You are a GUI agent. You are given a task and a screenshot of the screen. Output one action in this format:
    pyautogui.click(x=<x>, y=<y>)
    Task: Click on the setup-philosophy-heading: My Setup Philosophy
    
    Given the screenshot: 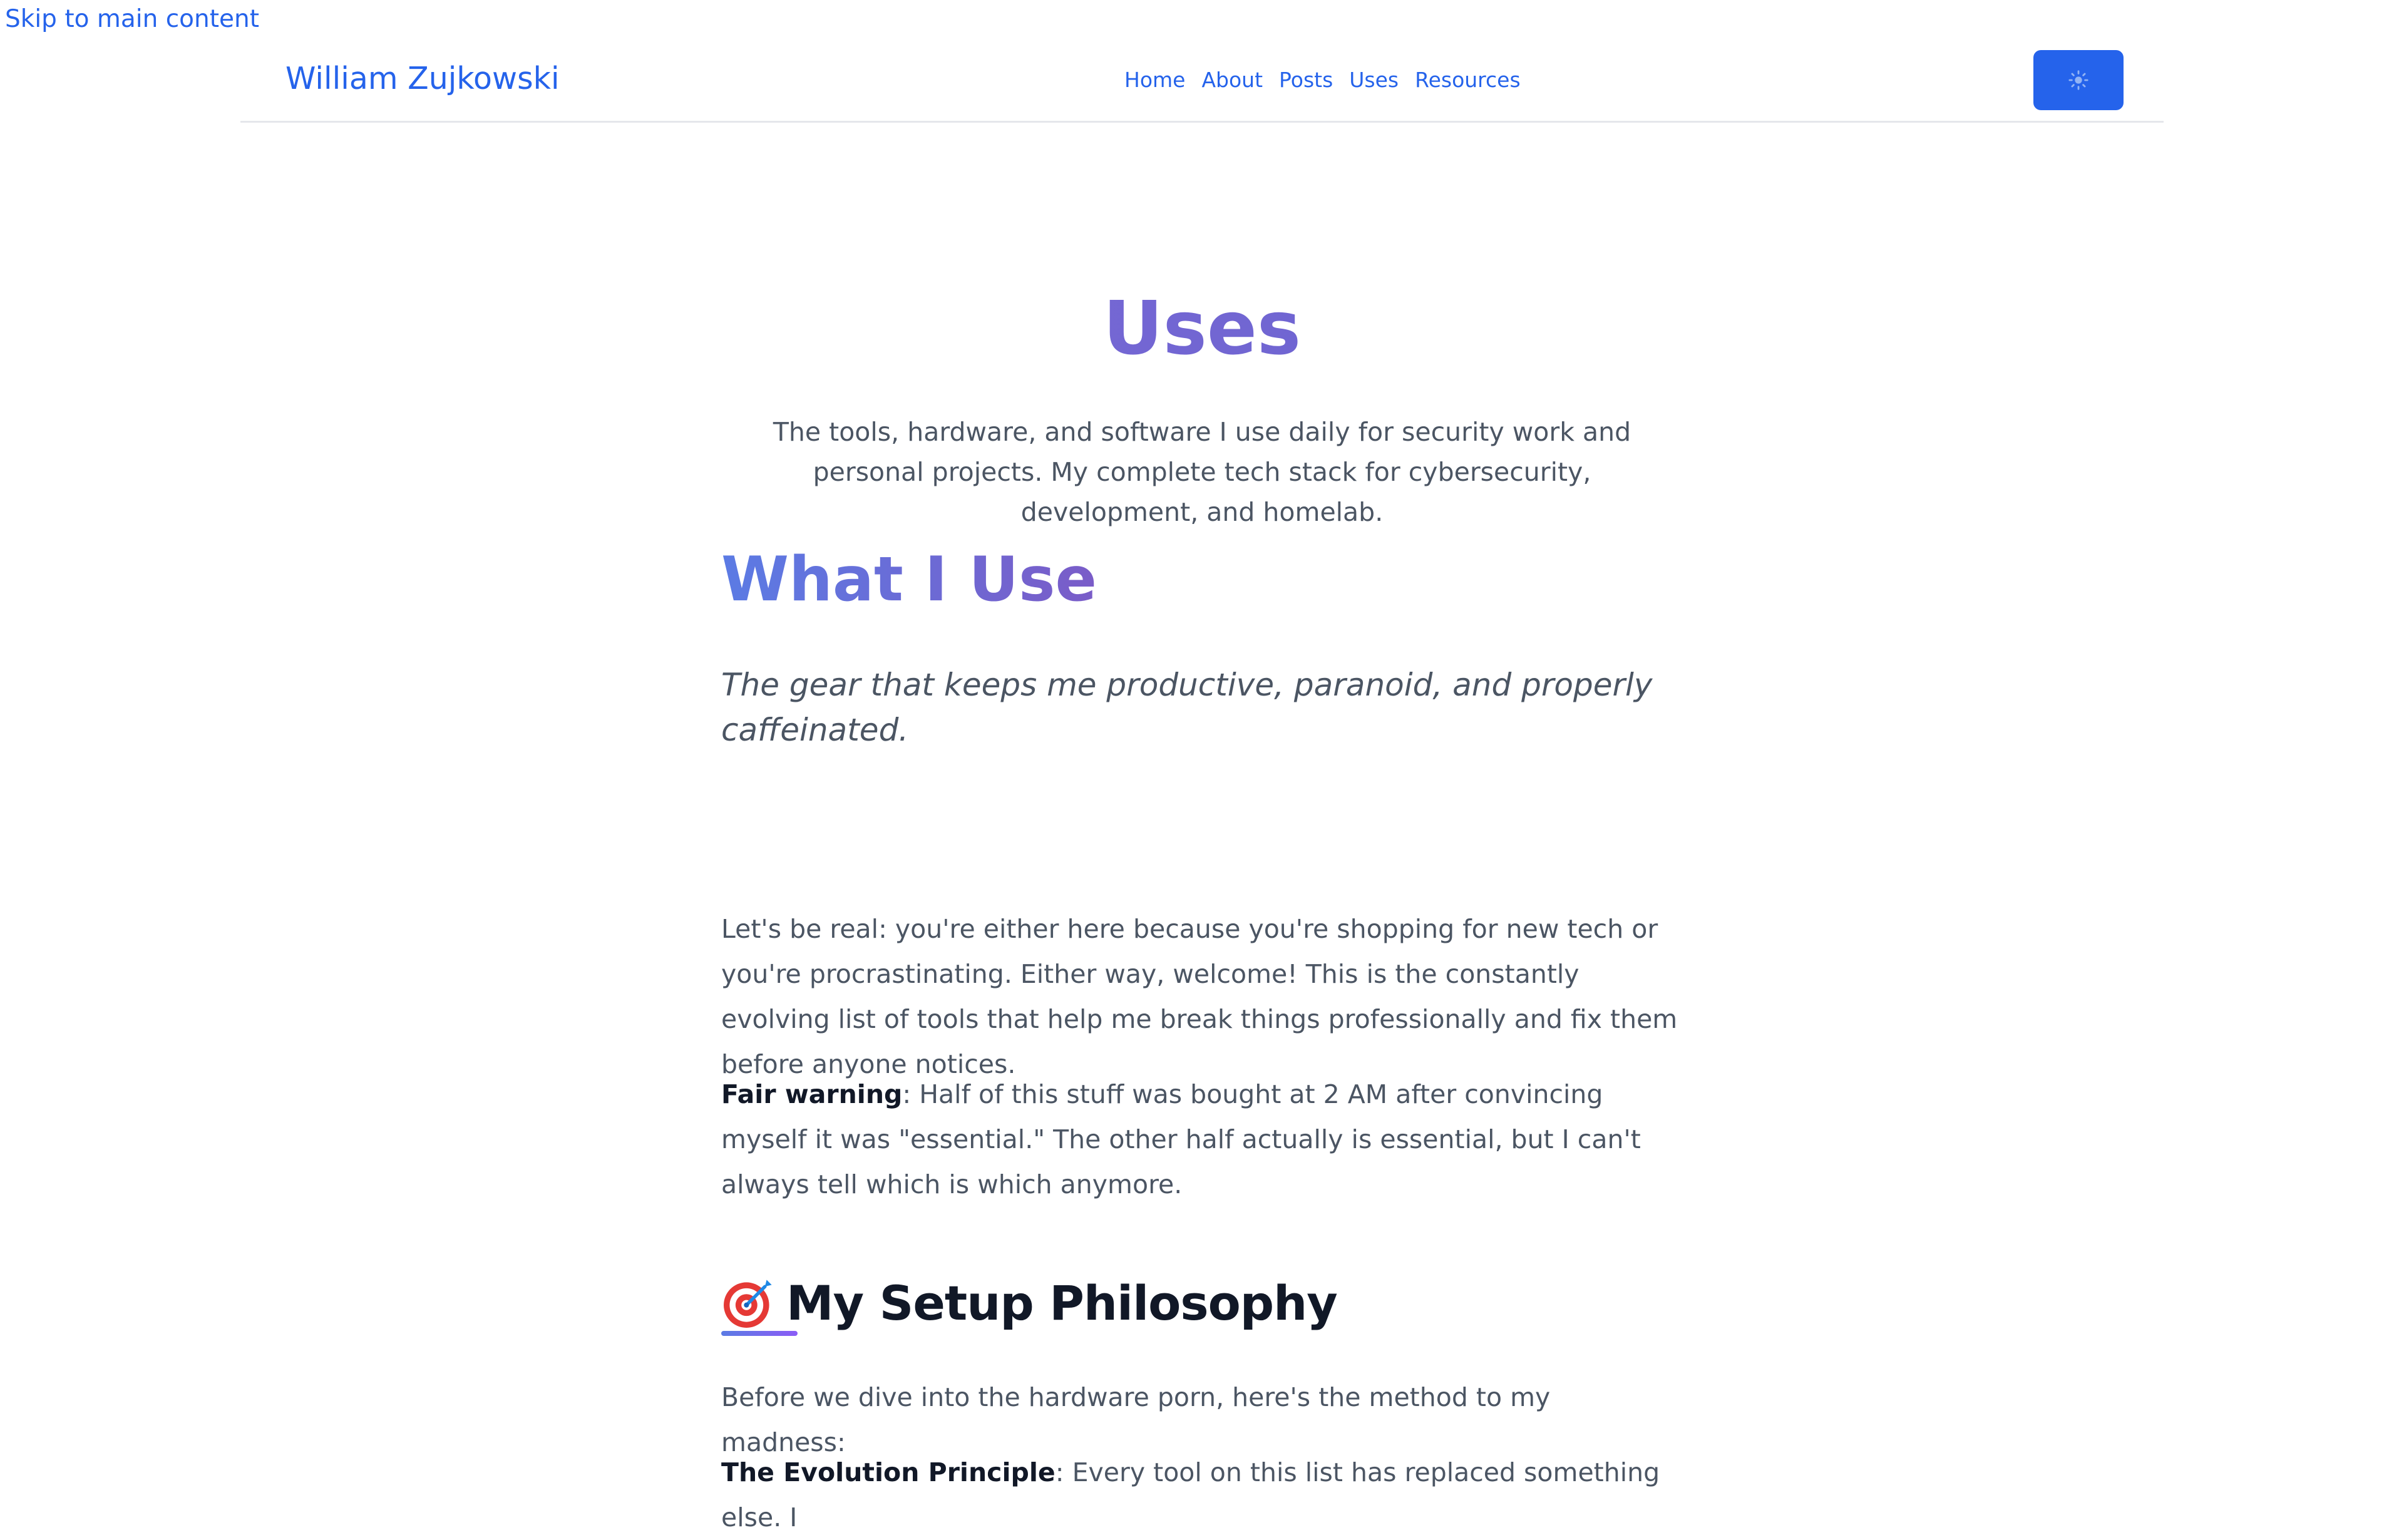 What is the action you would take?
    pyautogui.click(x=1029, y=1303)
    